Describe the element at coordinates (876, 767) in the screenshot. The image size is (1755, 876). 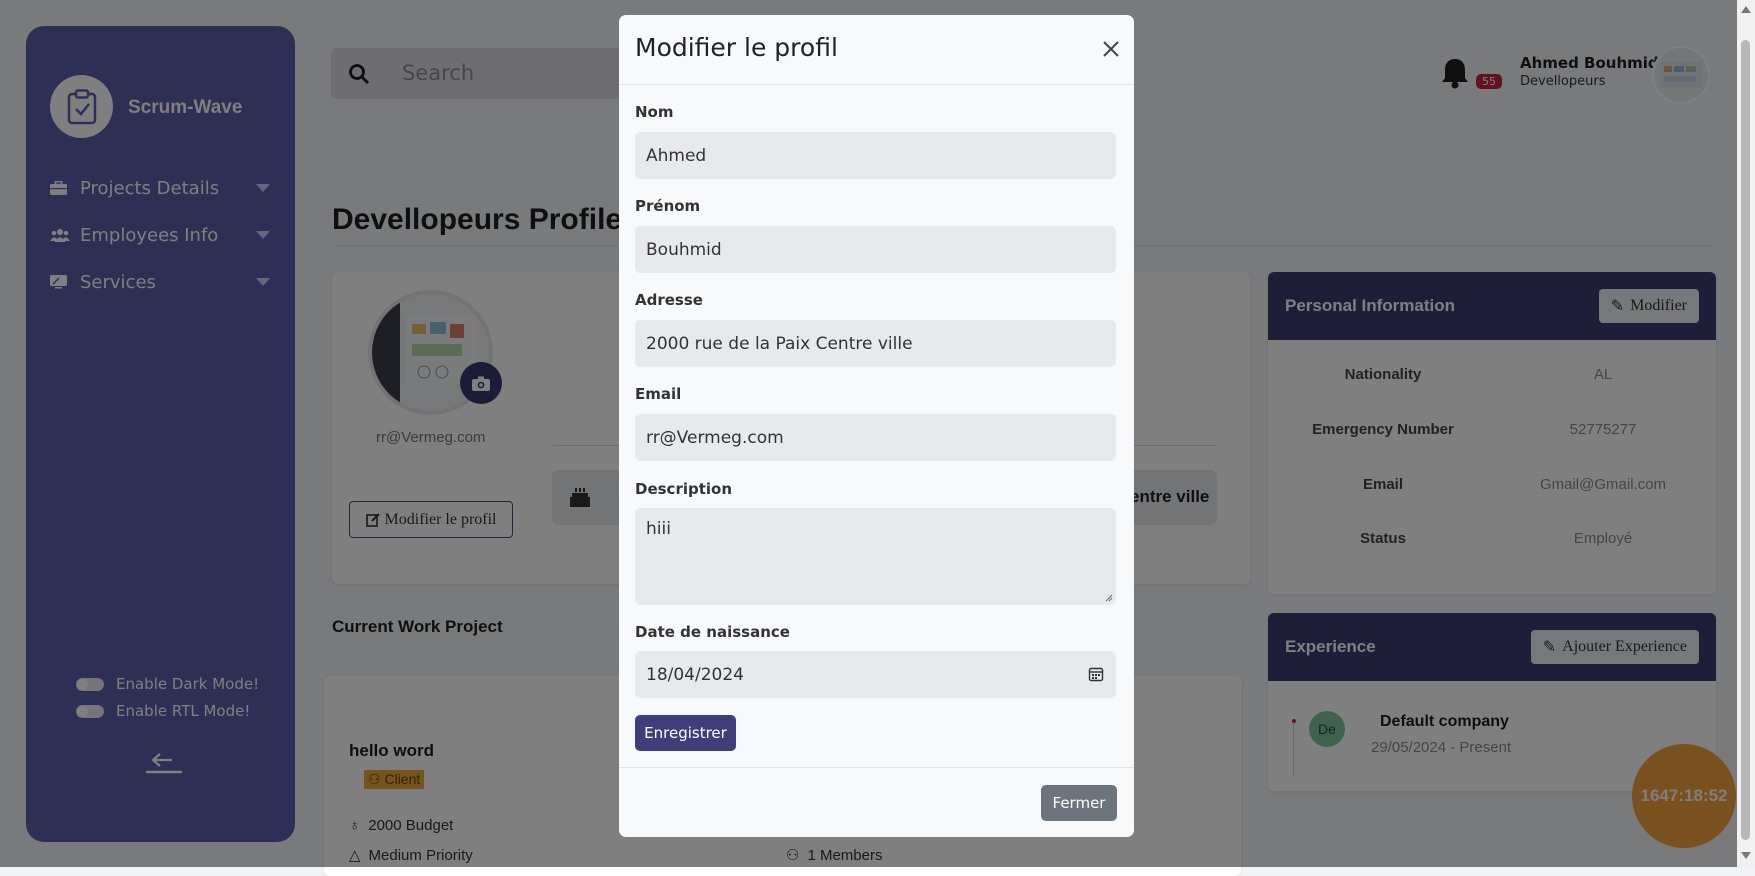
I see `divider` at that location.